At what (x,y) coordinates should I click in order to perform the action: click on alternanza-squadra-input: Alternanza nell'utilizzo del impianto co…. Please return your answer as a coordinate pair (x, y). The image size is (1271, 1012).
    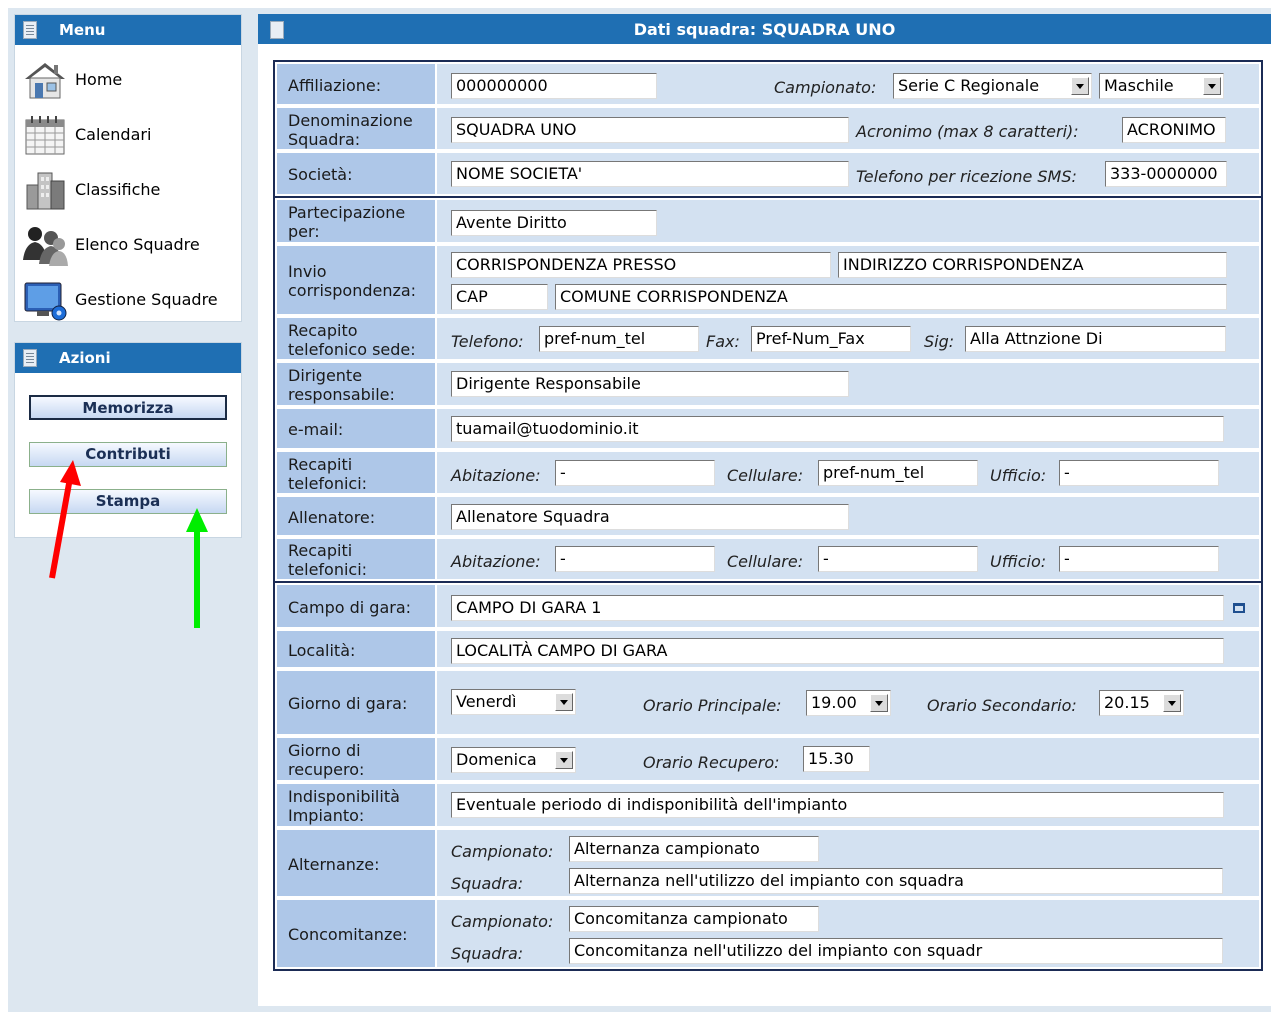
    Looking at the image, I should click on (896, 881).